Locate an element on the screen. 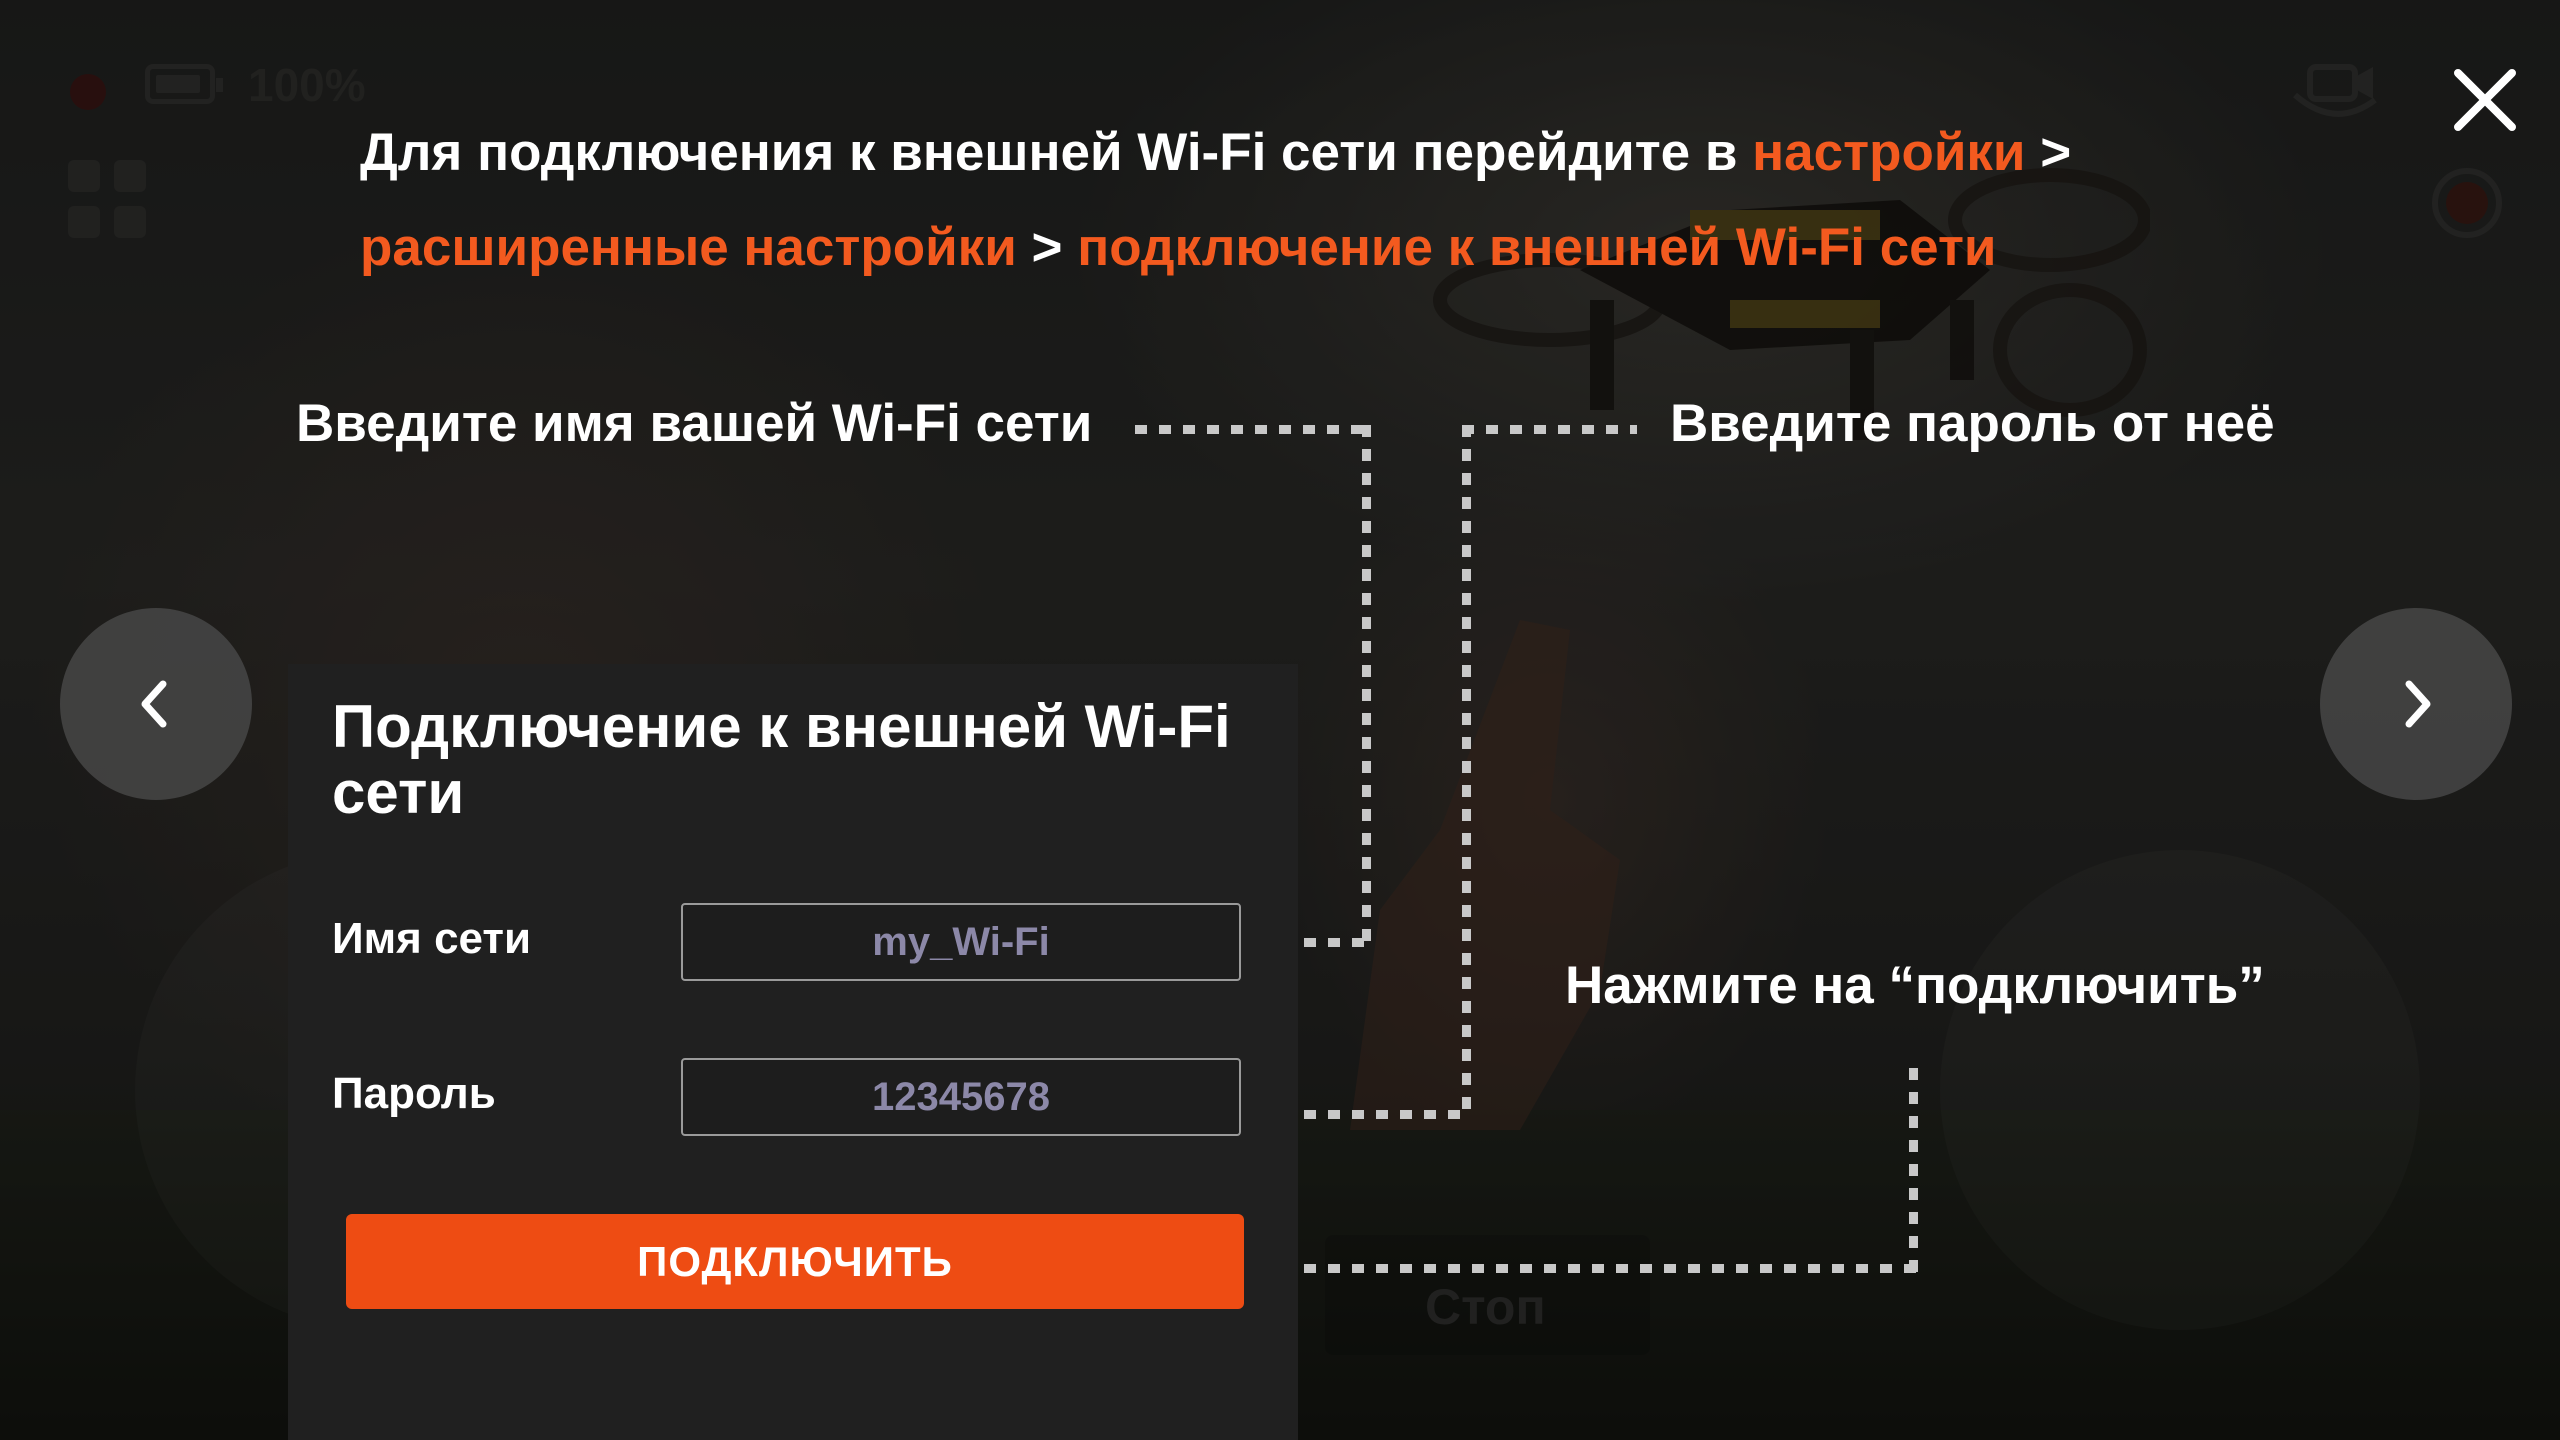  hint-ssid: Введите имя вашей Wi-Fi сети is located at coordinates (694, 423).